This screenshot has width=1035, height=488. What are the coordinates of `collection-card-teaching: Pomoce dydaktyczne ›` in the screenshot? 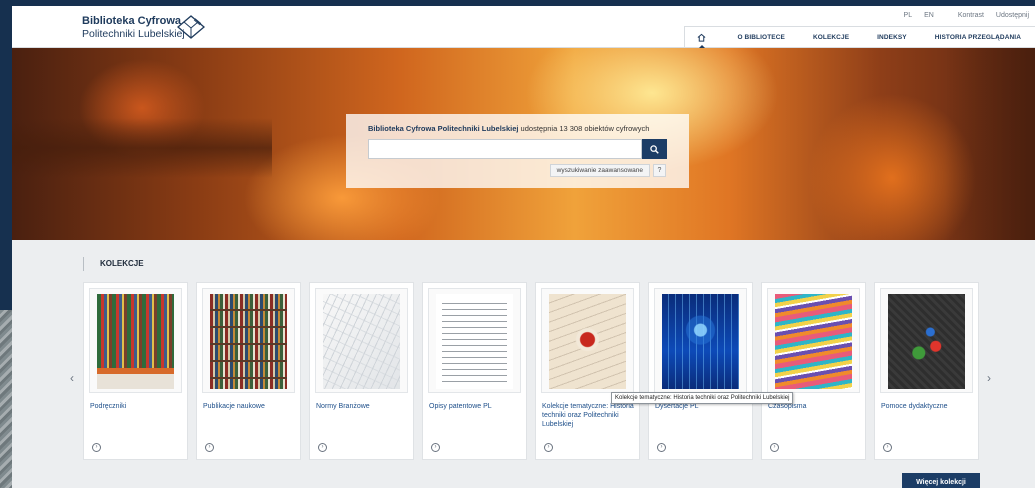 It's located at (926, 371).